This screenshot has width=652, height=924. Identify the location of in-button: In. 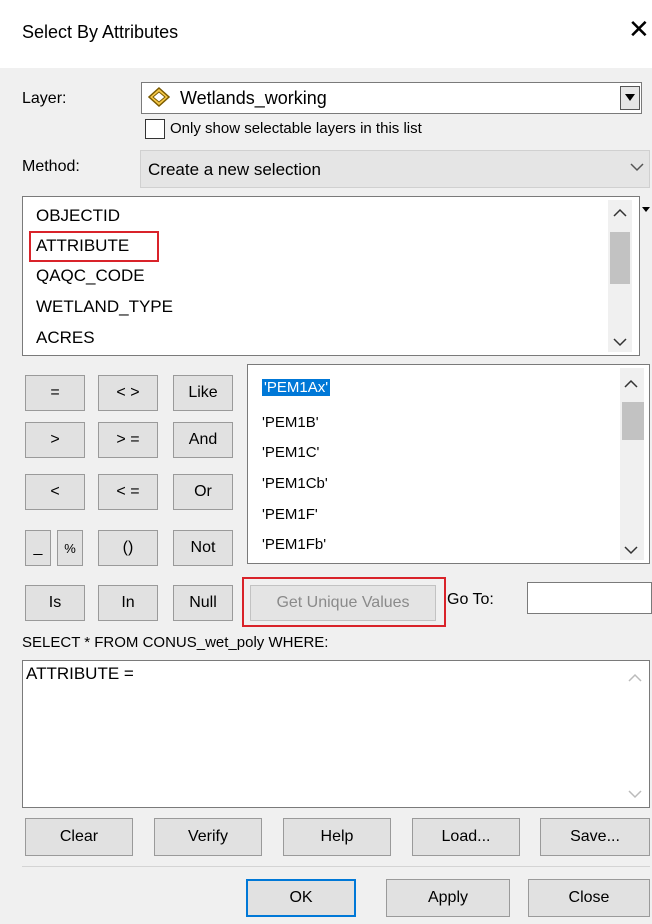
(128, 603).